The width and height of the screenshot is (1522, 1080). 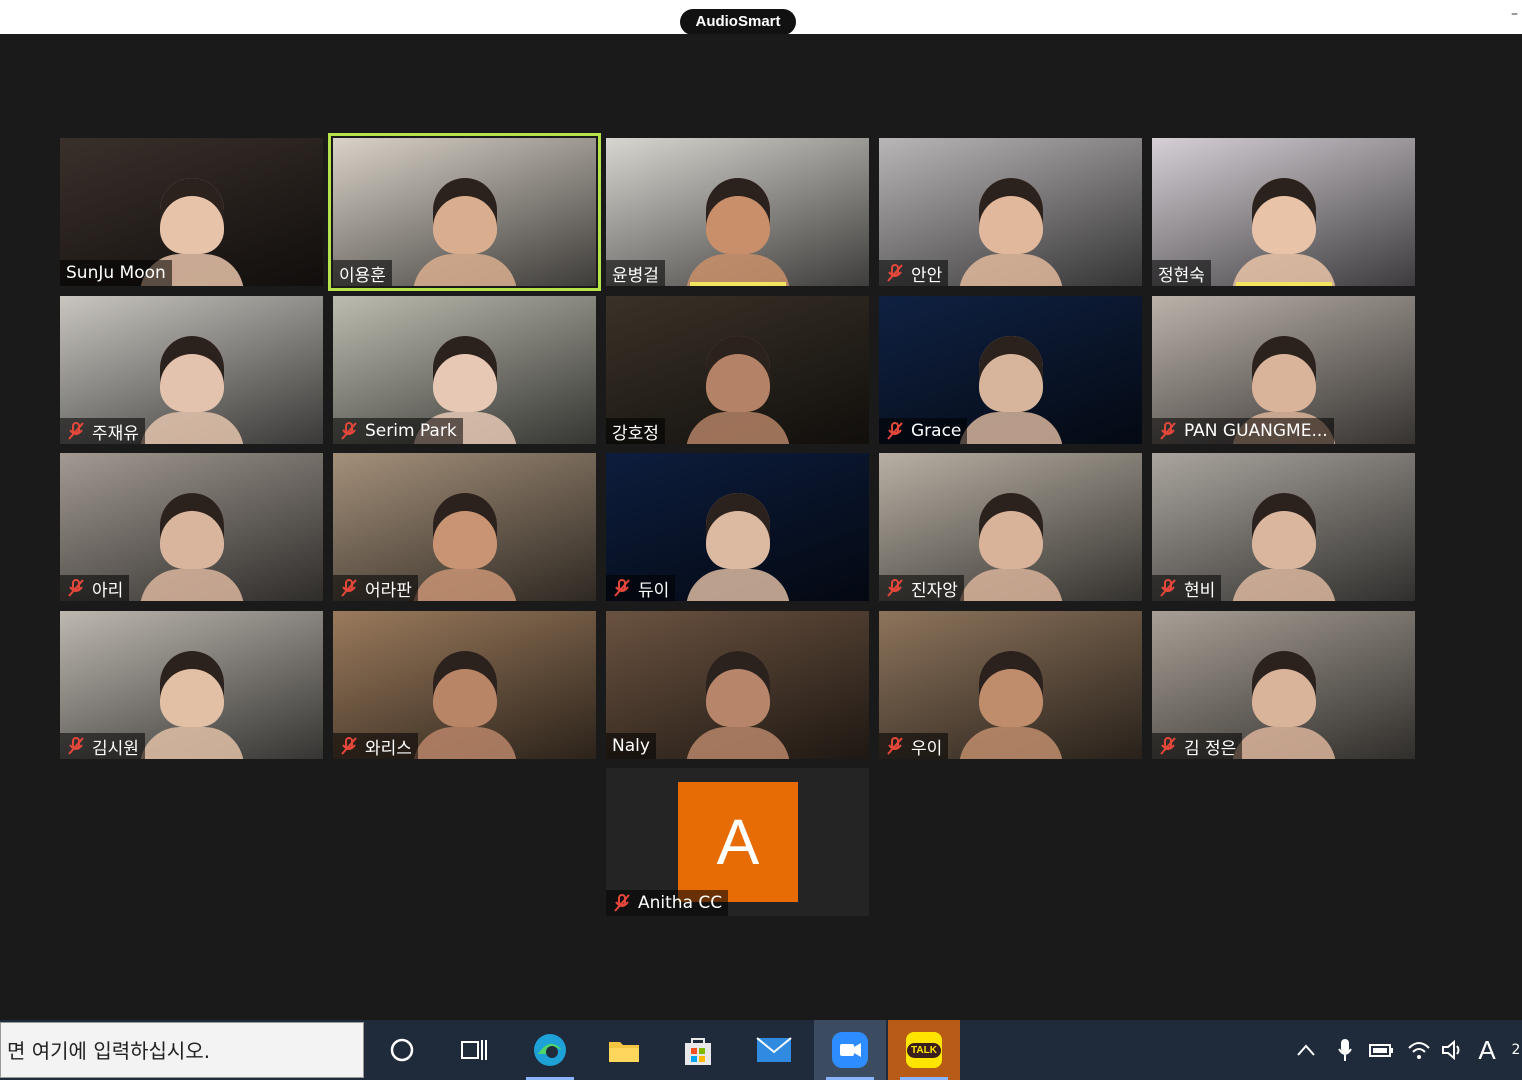 I want to click on participant-tile: Serim Park, so click(x=464, y=370).